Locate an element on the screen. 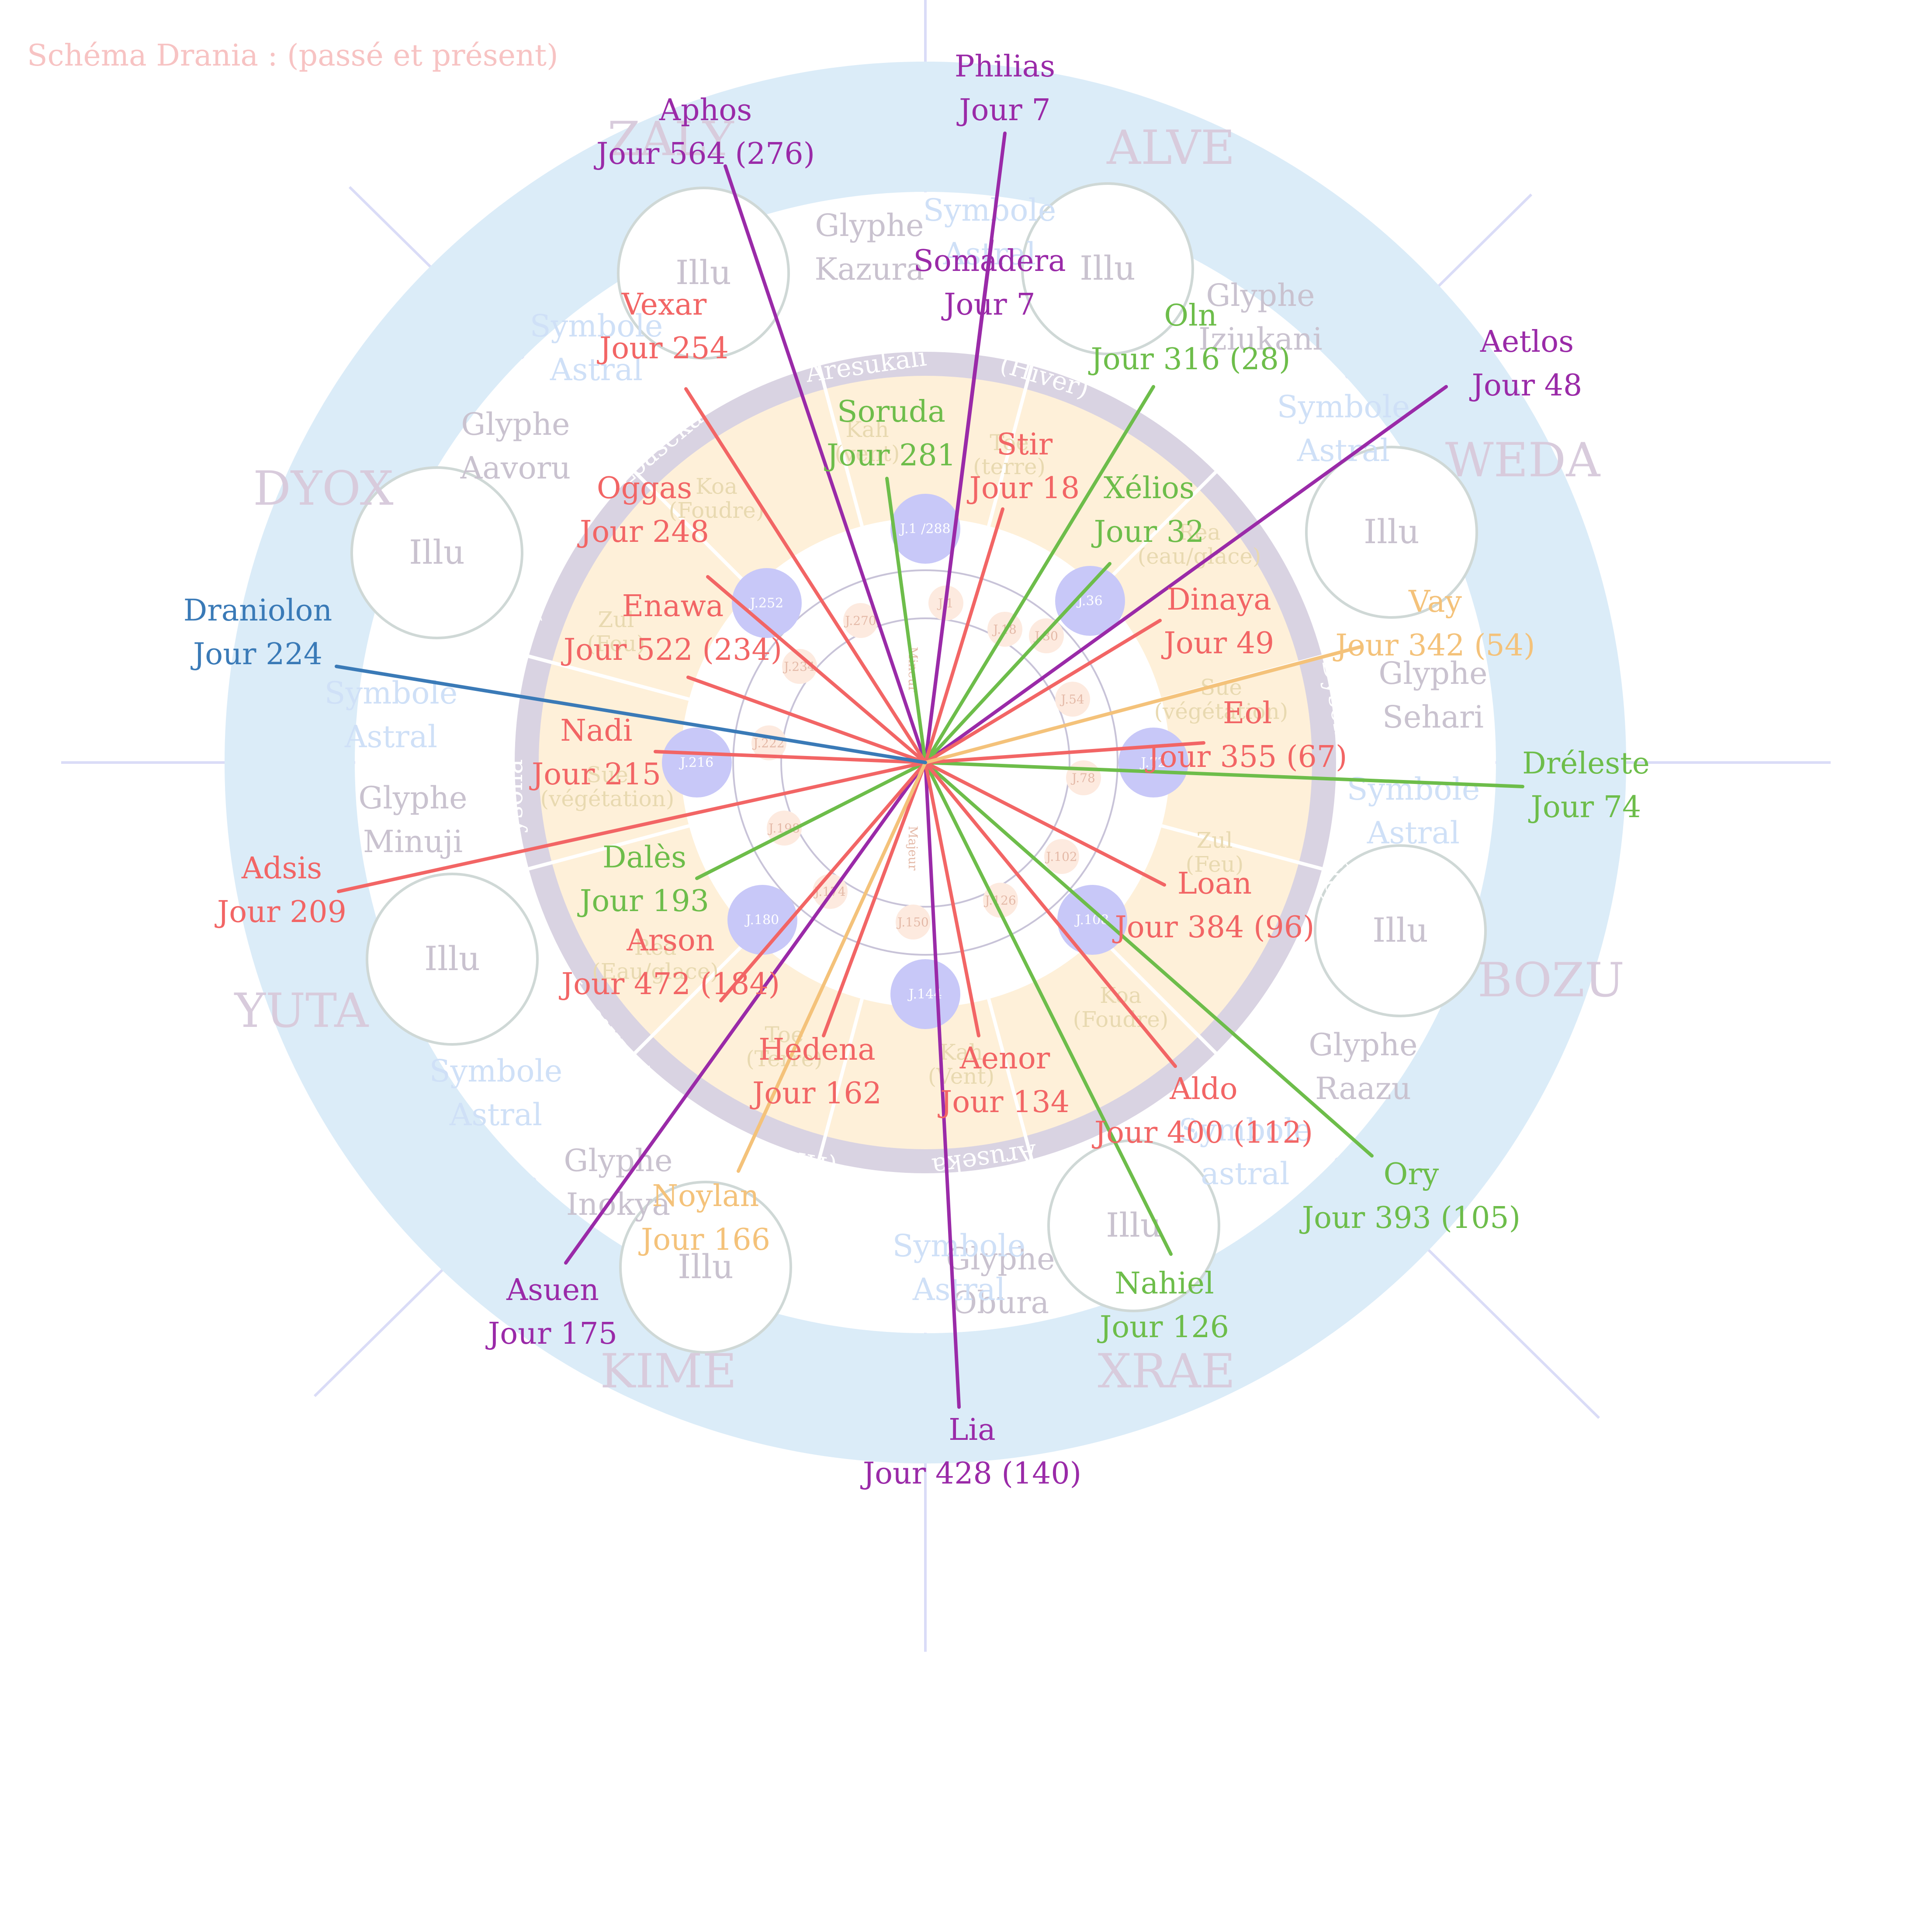 The width and height of the screenshot is (1932, 1931). character-day: Jour 49 is located at coordinates (1217, 644).